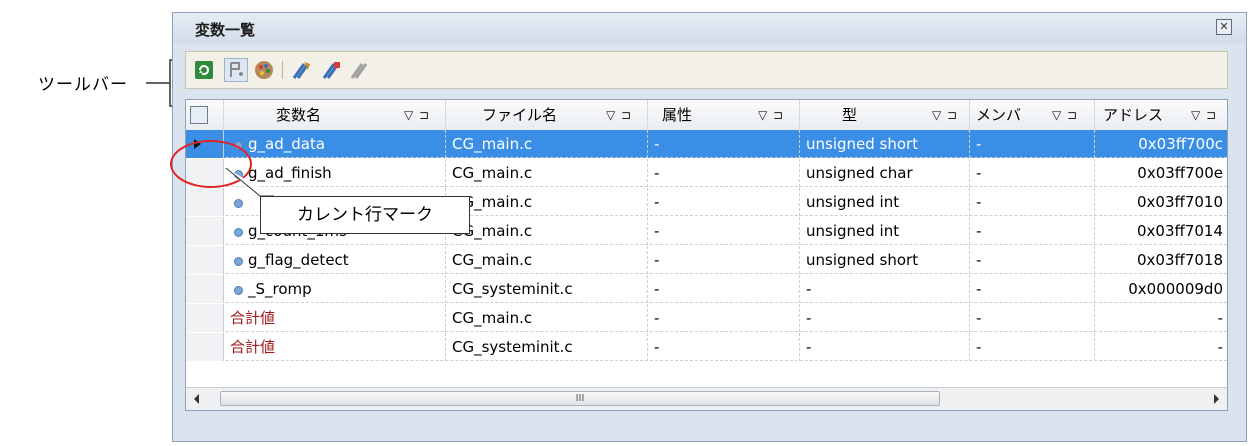 The width and height of the screenshot is (1250, 446). I want to click on table-row: 合計値 CG_main.c - - - -, so click(706, 318).